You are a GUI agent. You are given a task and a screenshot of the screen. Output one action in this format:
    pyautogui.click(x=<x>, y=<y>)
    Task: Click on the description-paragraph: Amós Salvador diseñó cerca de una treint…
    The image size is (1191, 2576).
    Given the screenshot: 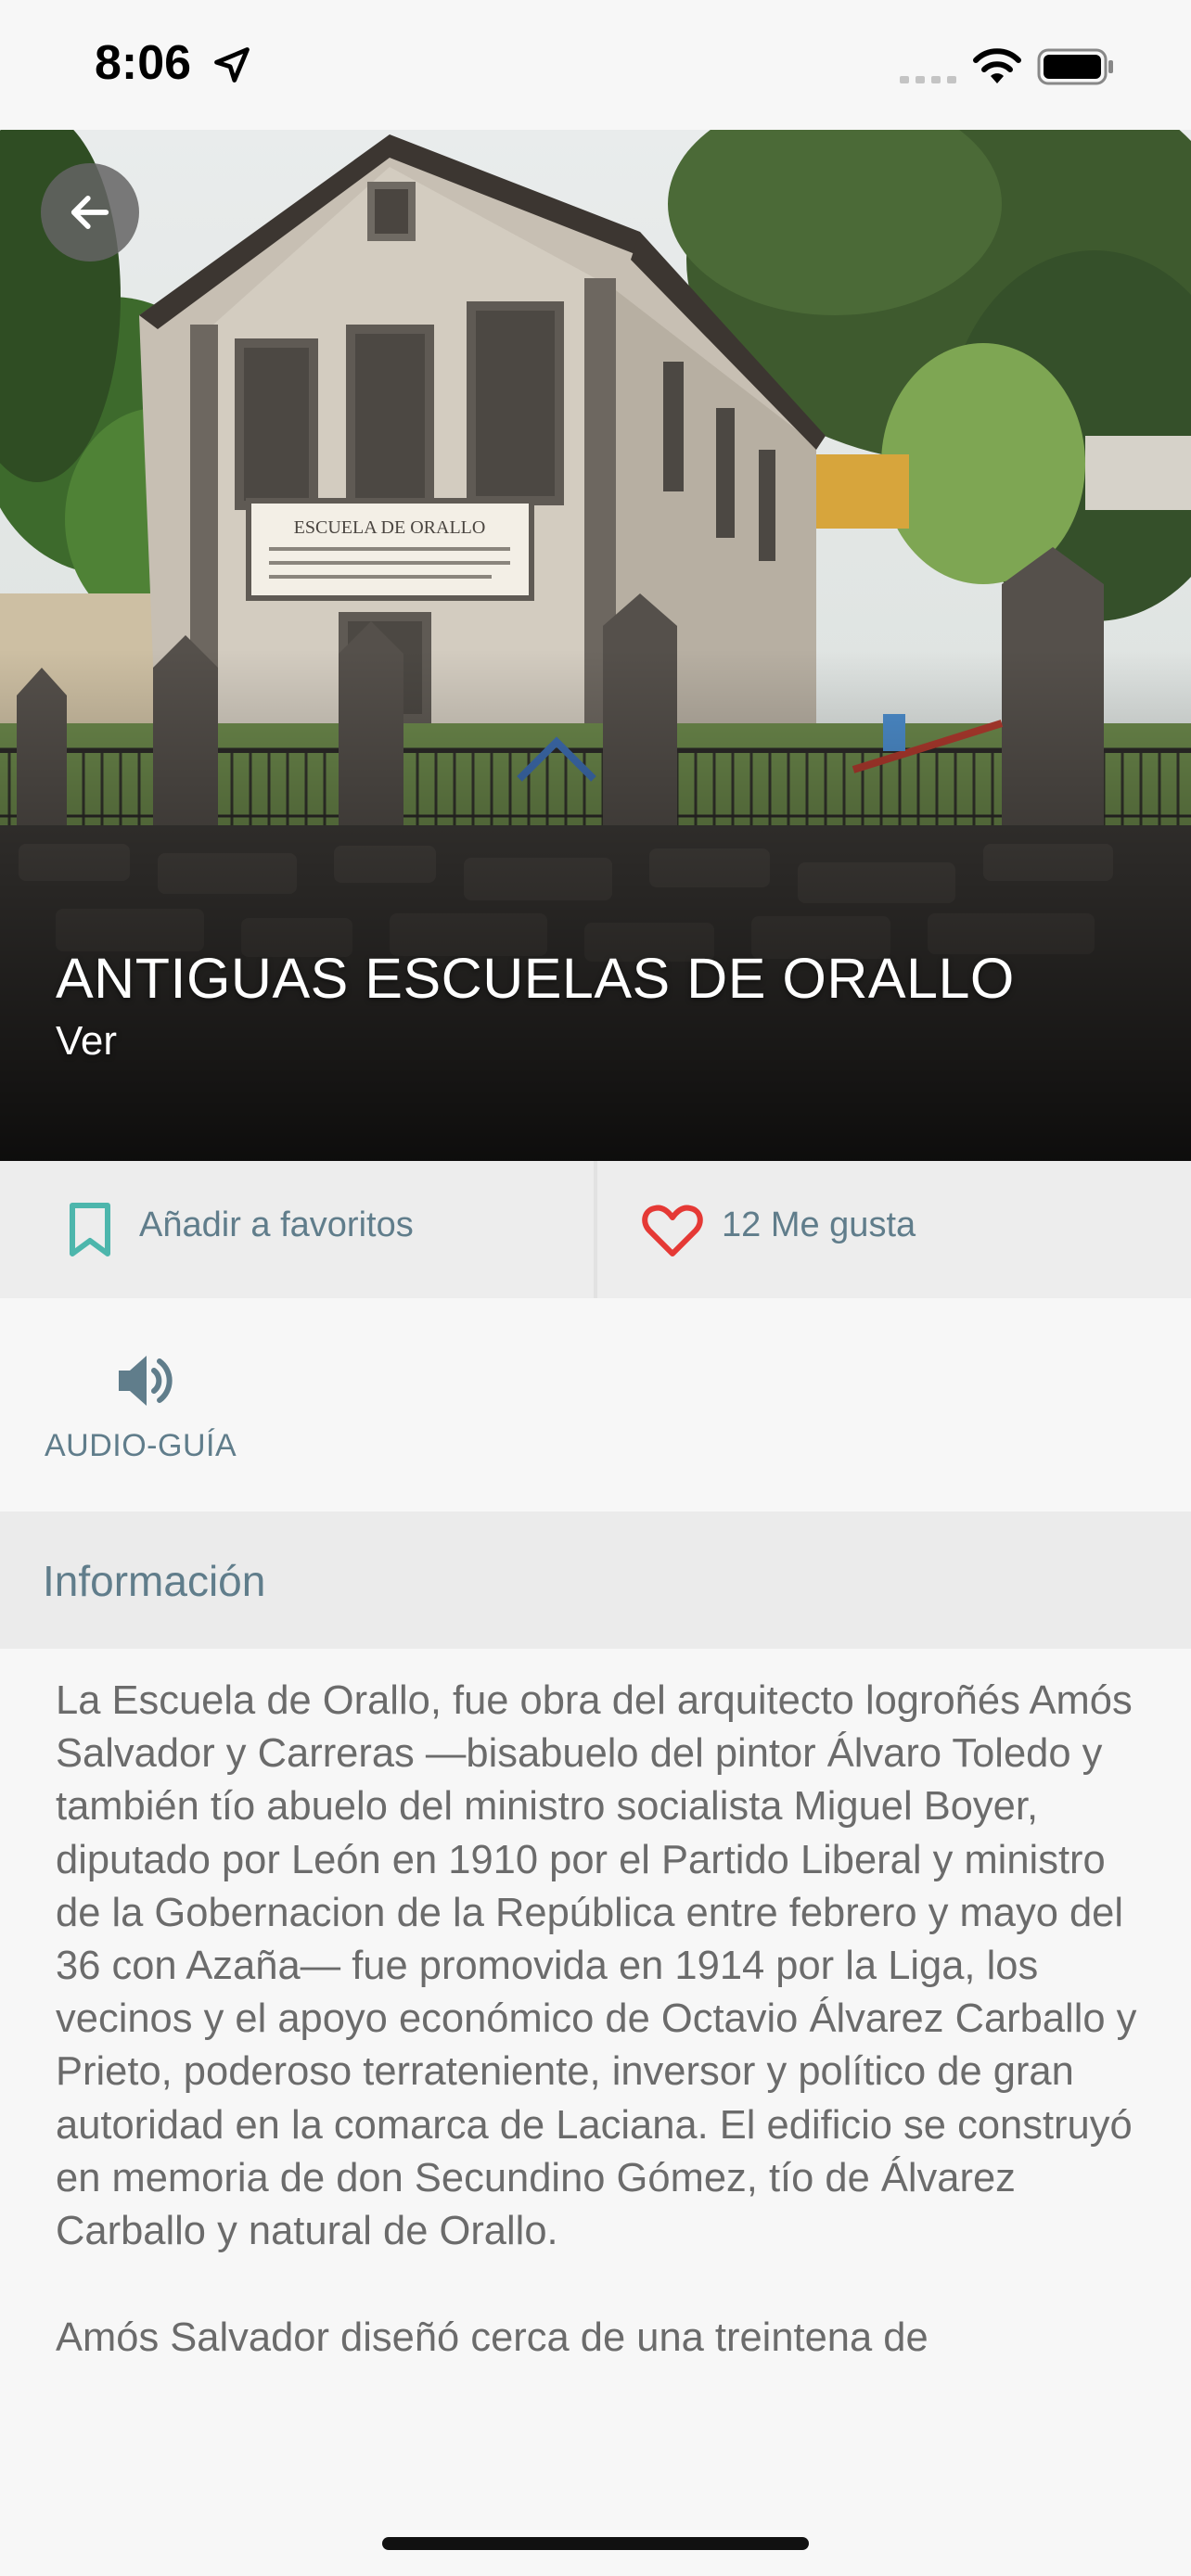 What is the action you would take?
    pyautogui.click(x=492, y=2338)
    